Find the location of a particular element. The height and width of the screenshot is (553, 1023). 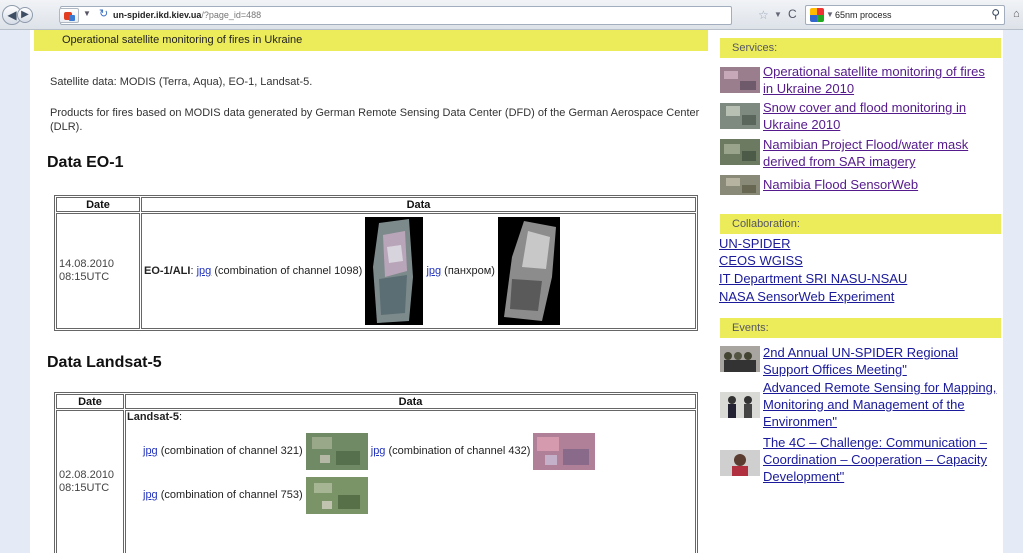

namibia-flood-thumbnail is located at coordinates (740, 185).